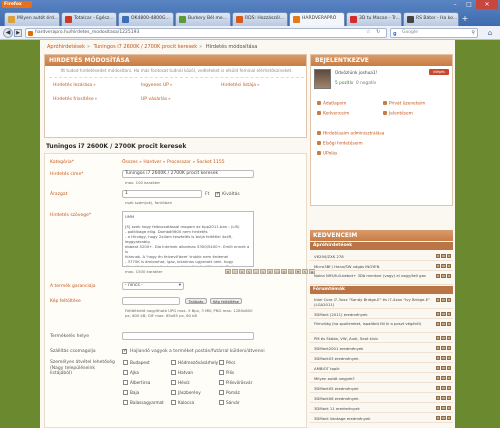 This screenshot has height=428, width=500. Describe the element at coordinates (66, 47) in the screenshot. I see `breadcrumb-link-ads: Apróhirdetések` at that location.